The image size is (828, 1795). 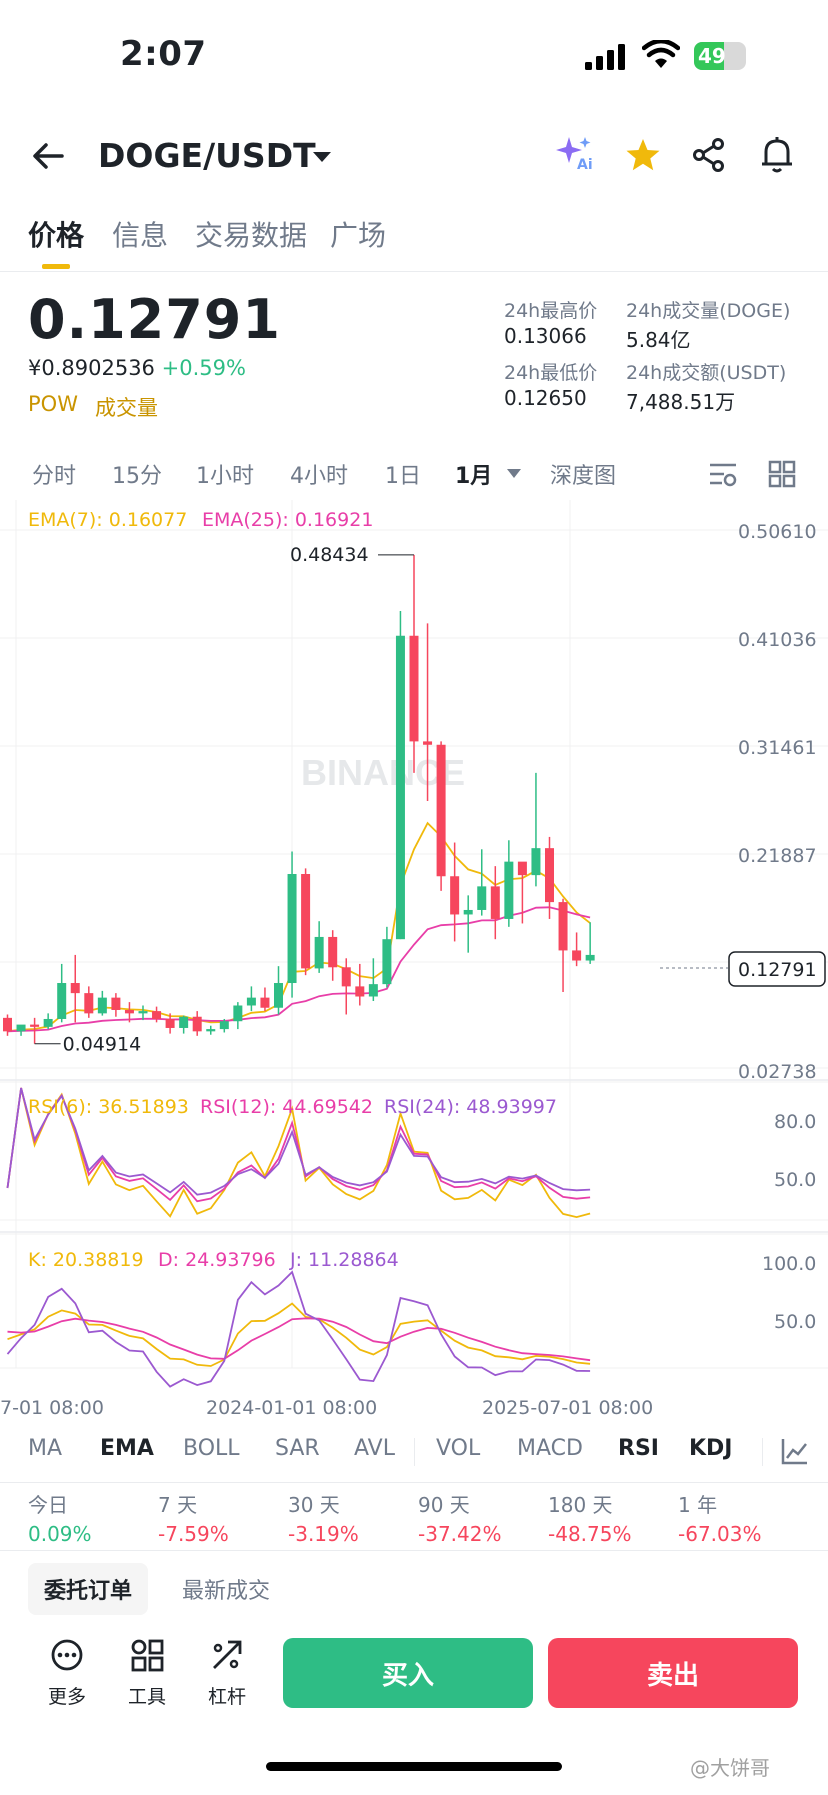 I want to click on interval-1d: 1日, so click(x=403, y=474).